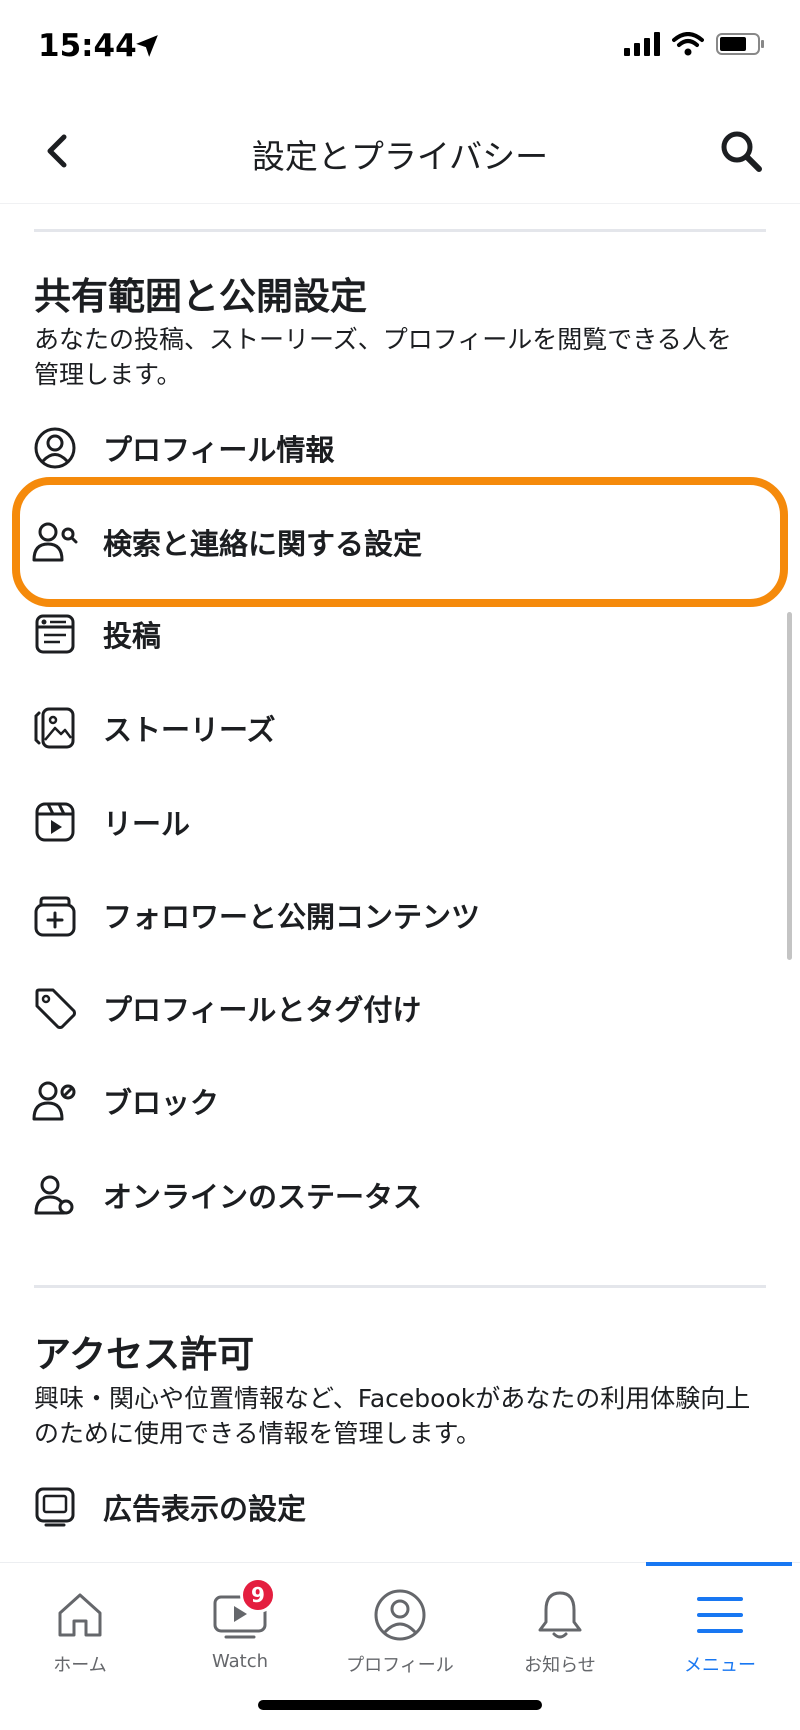 The width and height of the screenshot is (800, 1730). Describe the element at coordinates (400, 822) in the screenshot. I see `settings-row-reels: リール` at that location.